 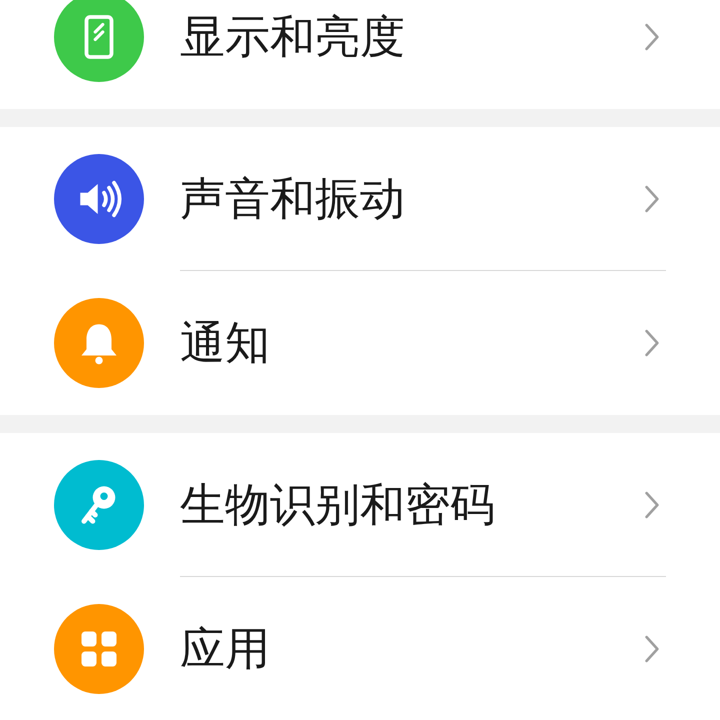 I want to click on item-label: 显示和亮度, so click(x=292, y=37).